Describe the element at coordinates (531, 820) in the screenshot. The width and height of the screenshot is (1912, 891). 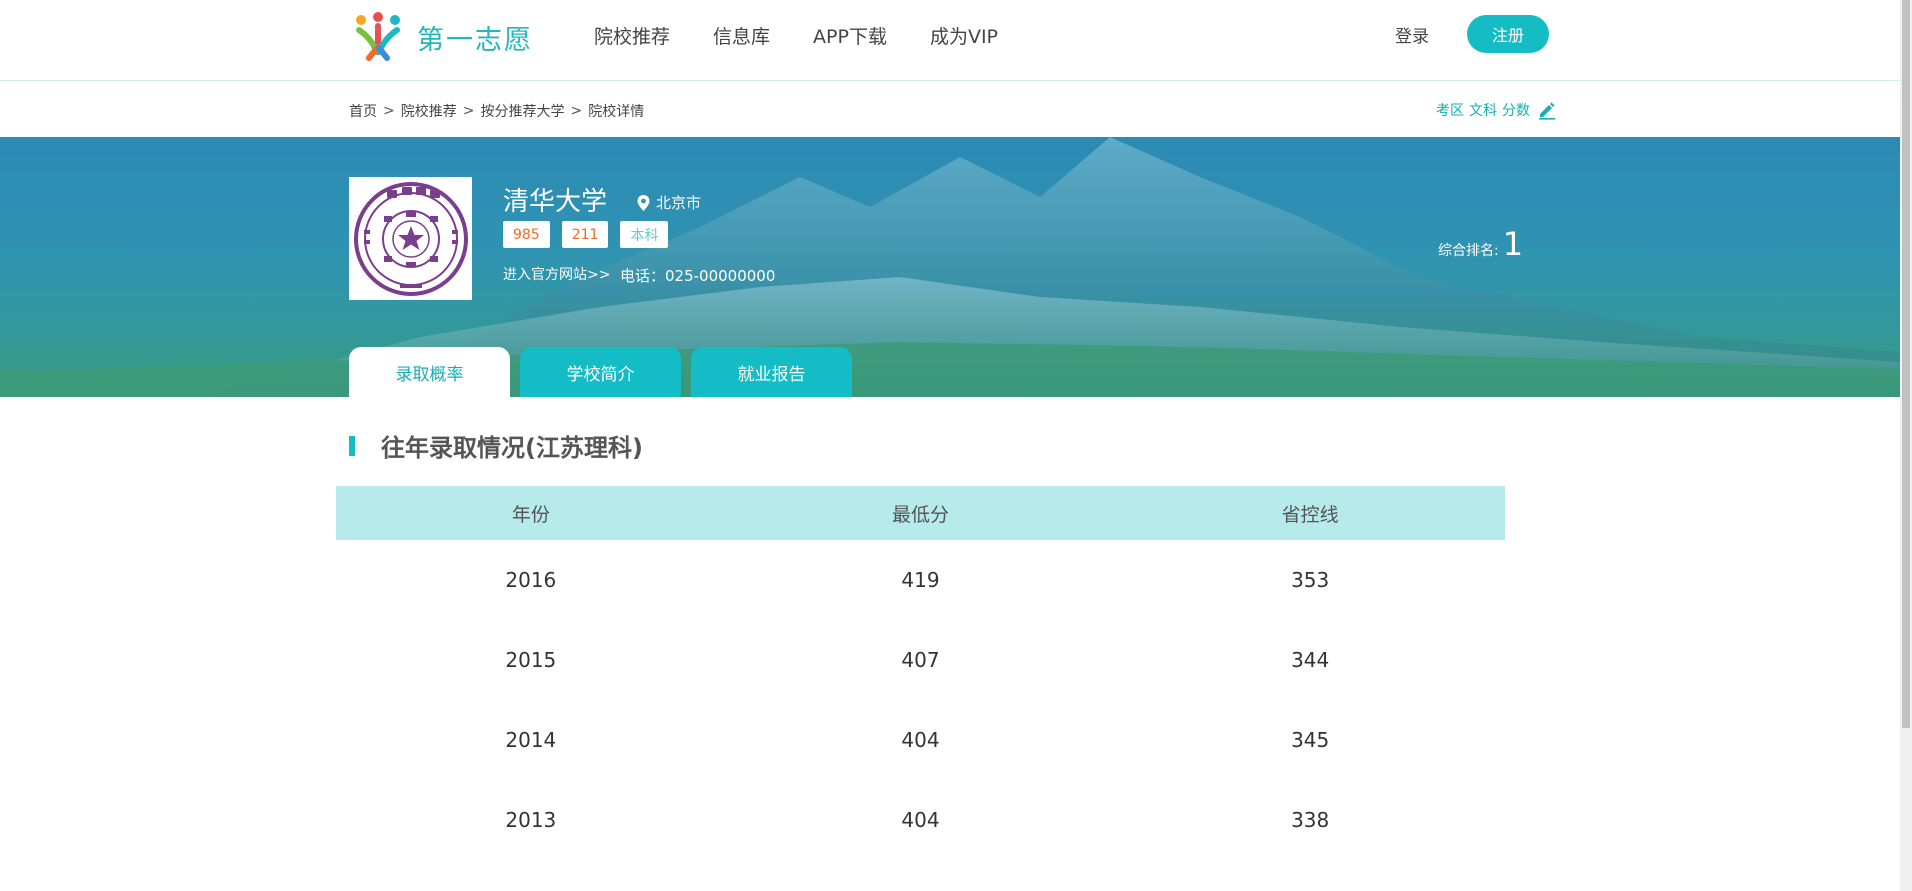
I see `cell-year: 2013` at that location.